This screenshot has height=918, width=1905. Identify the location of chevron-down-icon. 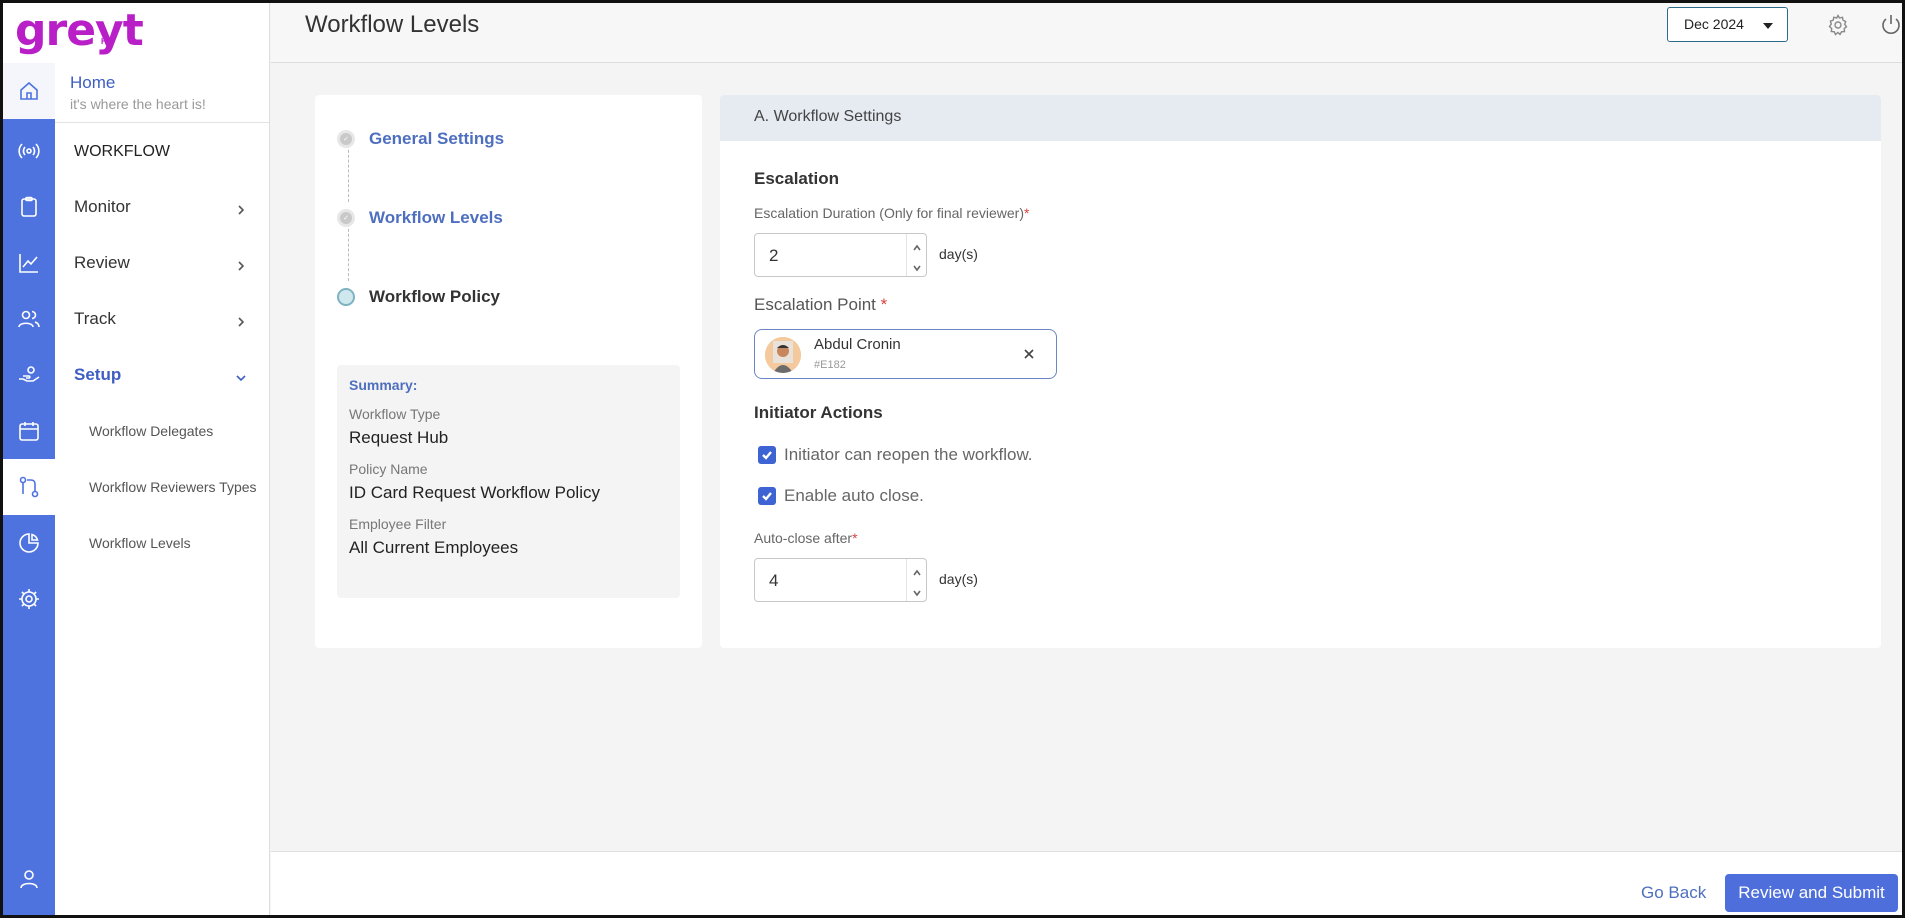
(241, 375).